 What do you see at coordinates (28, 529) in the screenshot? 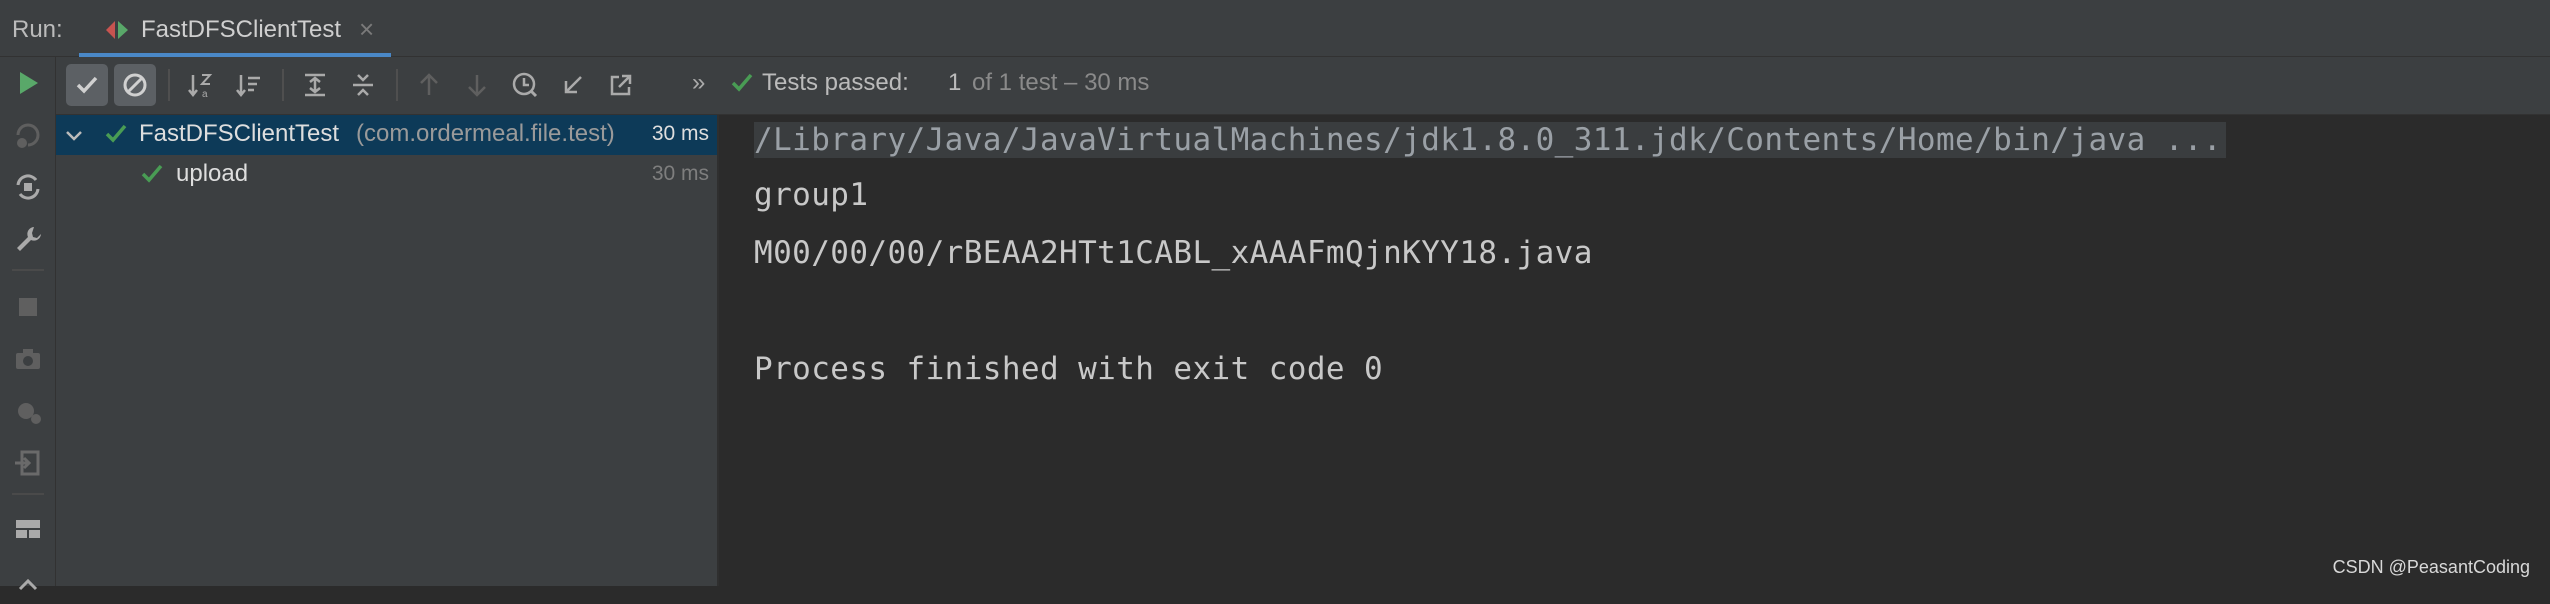
I see `layout-icon` at bounding box center [28, 529].